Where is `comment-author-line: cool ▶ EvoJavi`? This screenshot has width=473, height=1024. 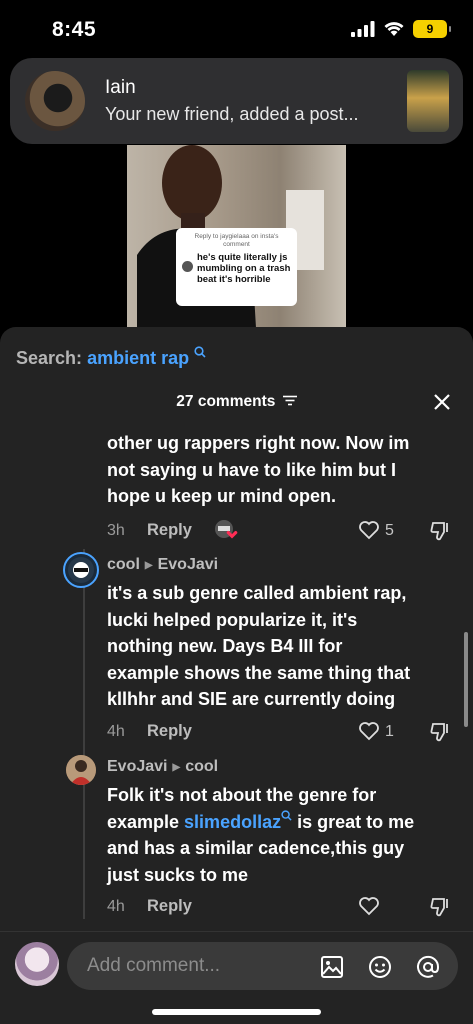
comment-author-line: cool ▶ EvoJavi is located at coordinates (162, 565).